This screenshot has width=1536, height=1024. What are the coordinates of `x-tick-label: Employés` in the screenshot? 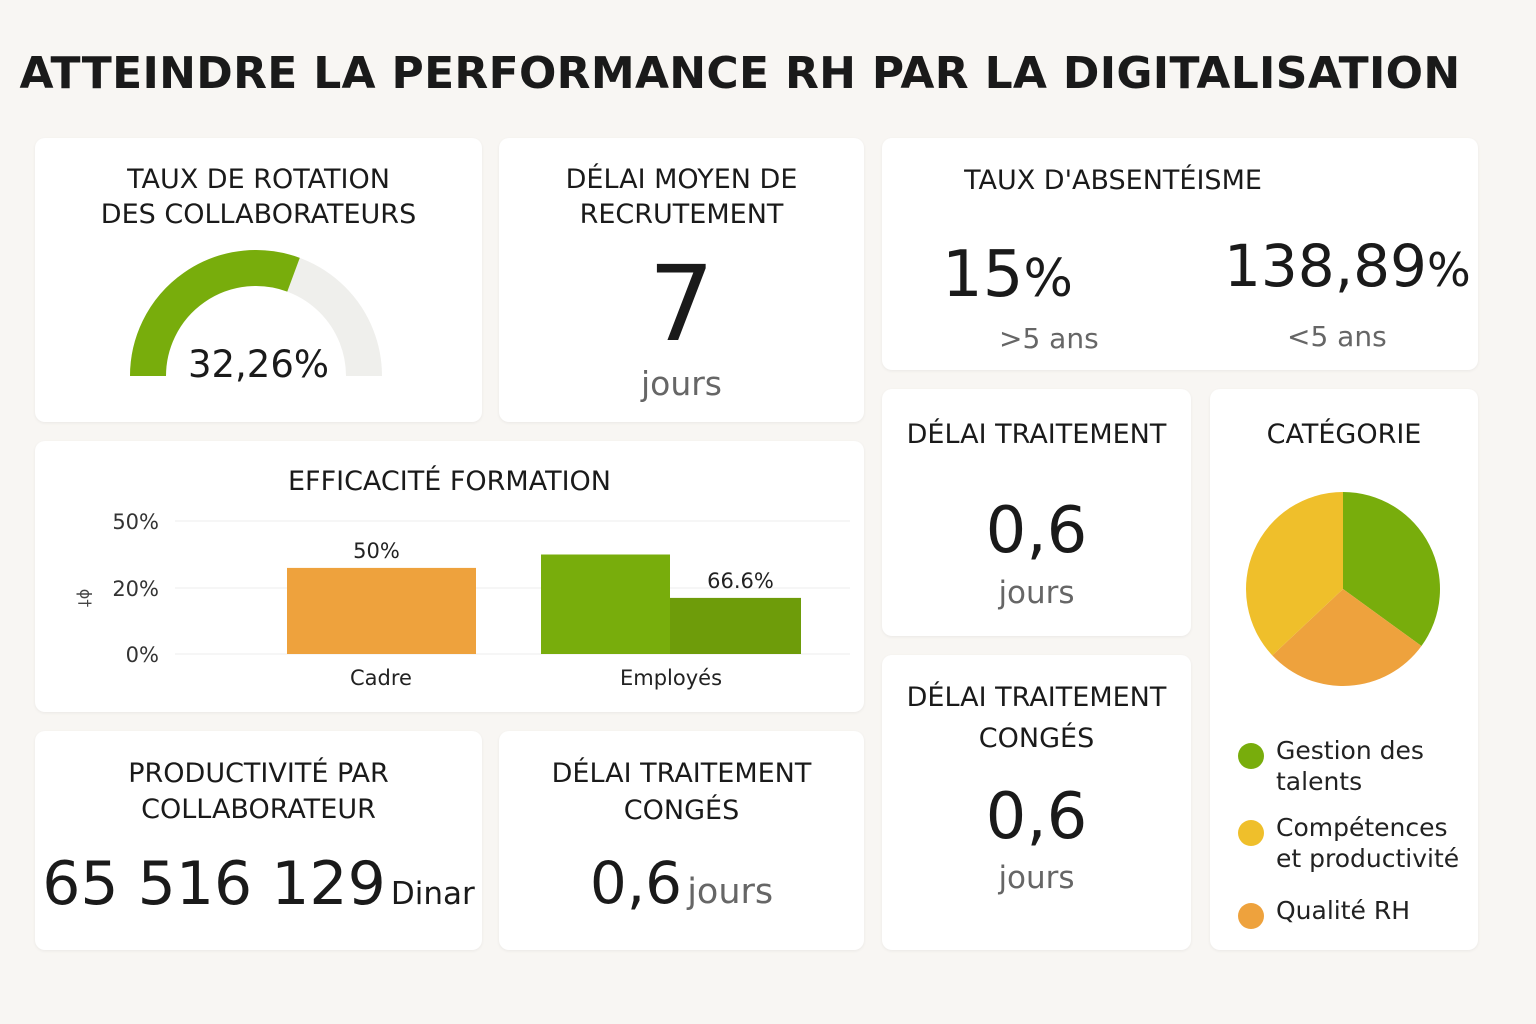 It's located at (671, 678).